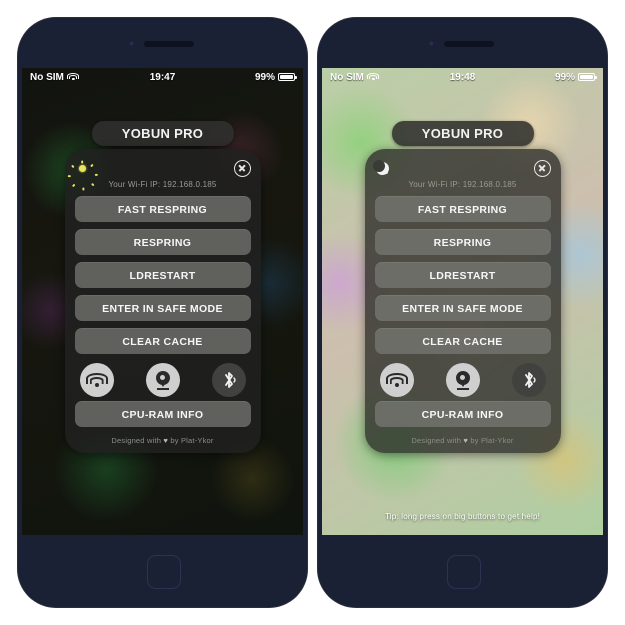 The width and height of the screenshot is (625, 625). I want to click on status-bar: No SIM 19:47 99%, so click(162, 77).